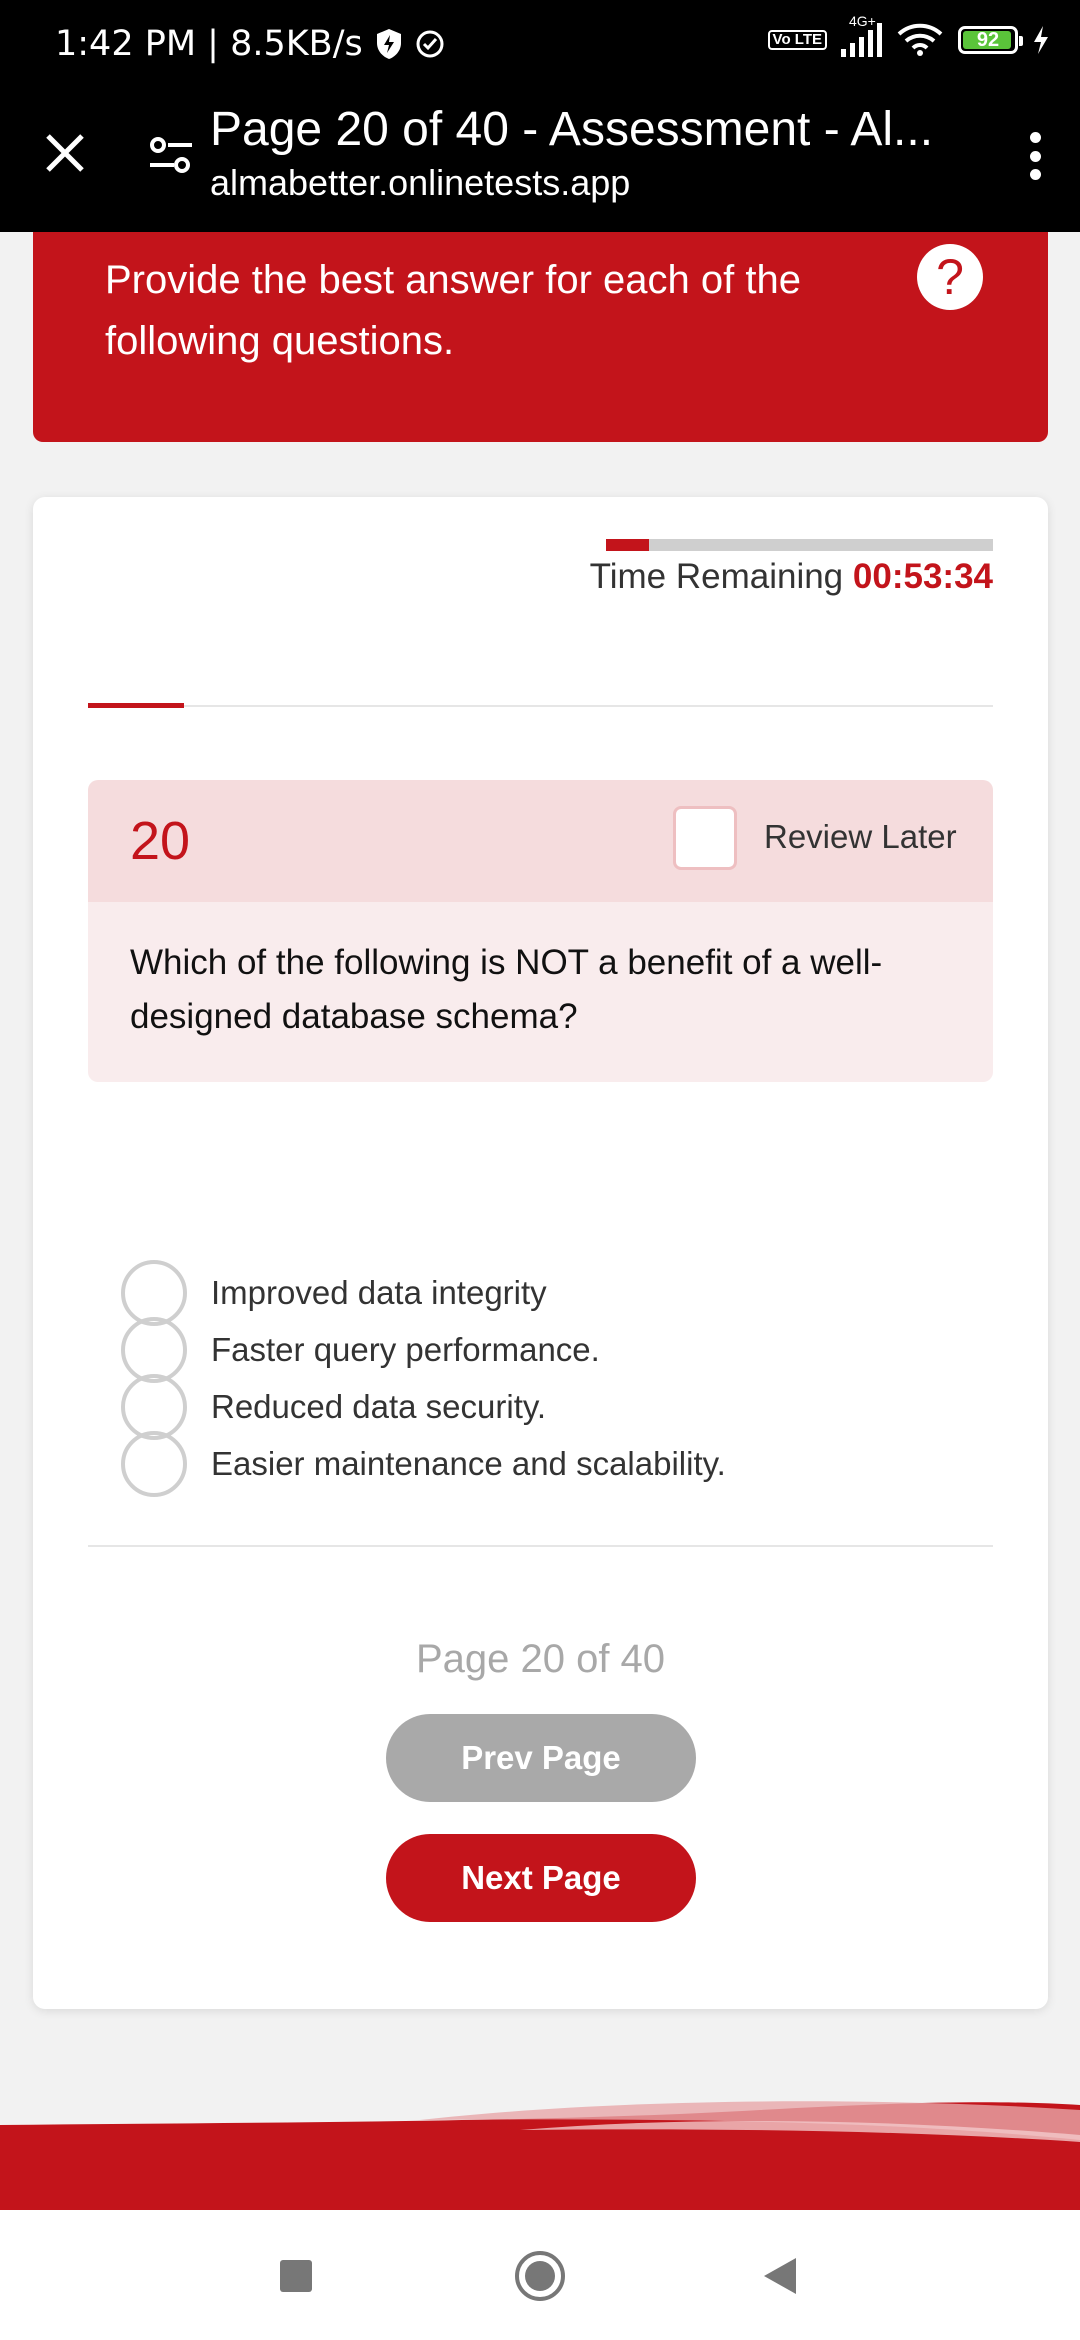  Describe the element at coordinates (862, 21) in the screenshot. I see `network-type: 4G+` at that location.